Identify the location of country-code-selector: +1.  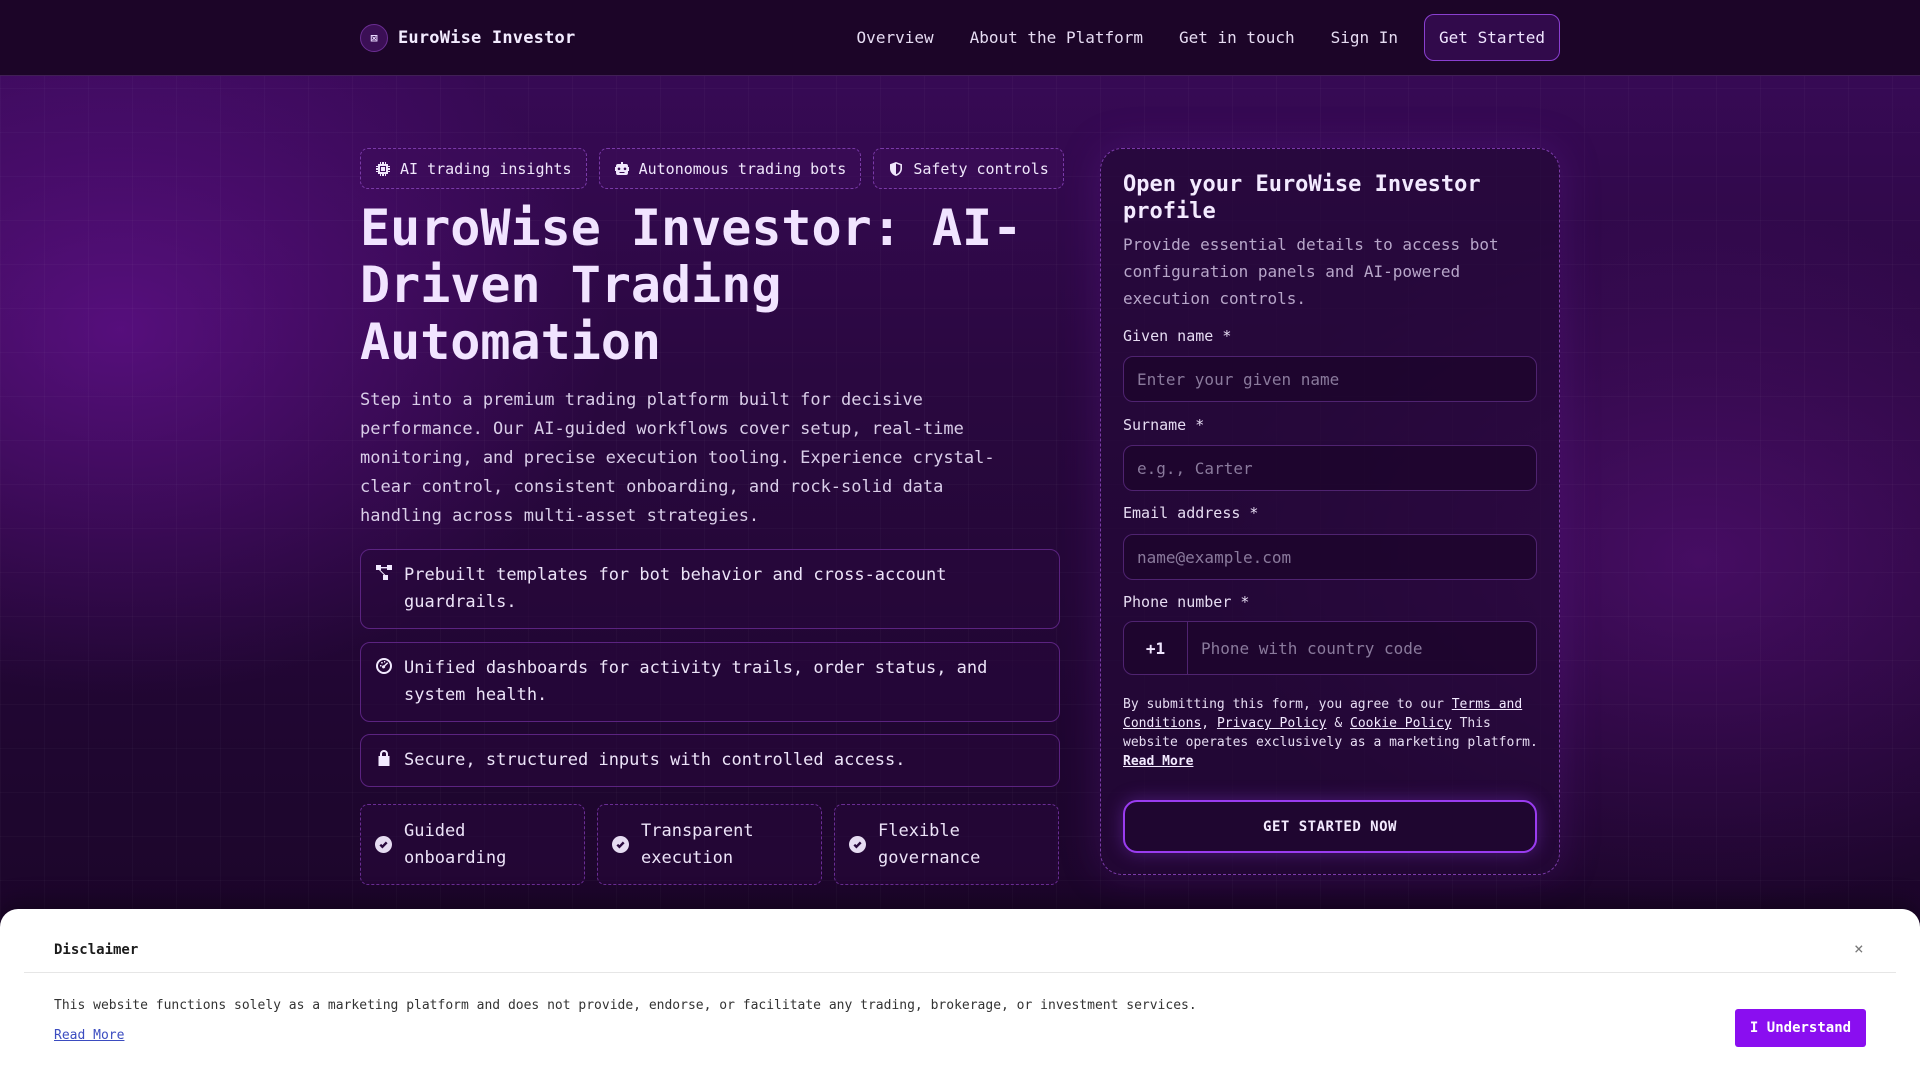
(1156, 648).